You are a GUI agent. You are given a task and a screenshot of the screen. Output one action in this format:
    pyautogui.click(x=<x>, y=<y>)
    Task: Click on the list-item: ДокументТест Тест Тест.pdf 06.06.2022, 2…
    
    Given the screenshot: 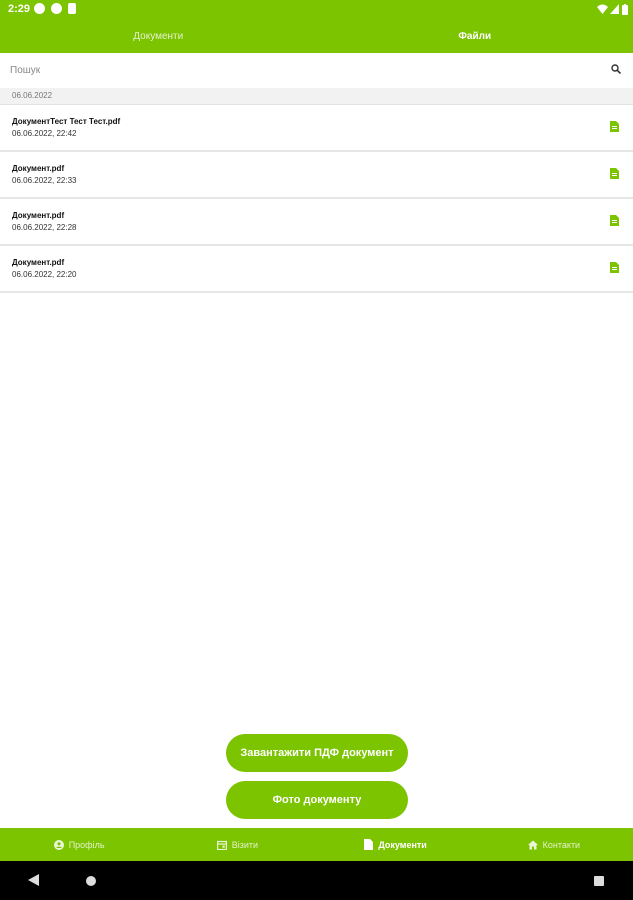 What is the action you would take?
    pyautogui.click(x=316, y=128)
    